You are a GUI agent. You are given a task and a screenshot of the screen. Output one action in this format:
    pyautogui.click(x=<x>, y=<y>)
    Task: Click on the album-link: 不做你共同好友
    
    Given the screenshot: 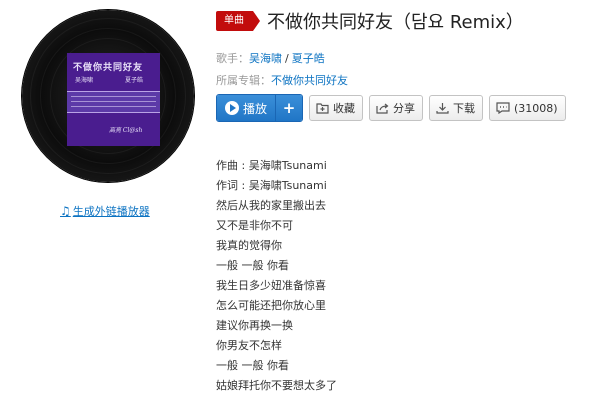 What is the action you would take?
    pyautogui.click(x=309, y=80)
    